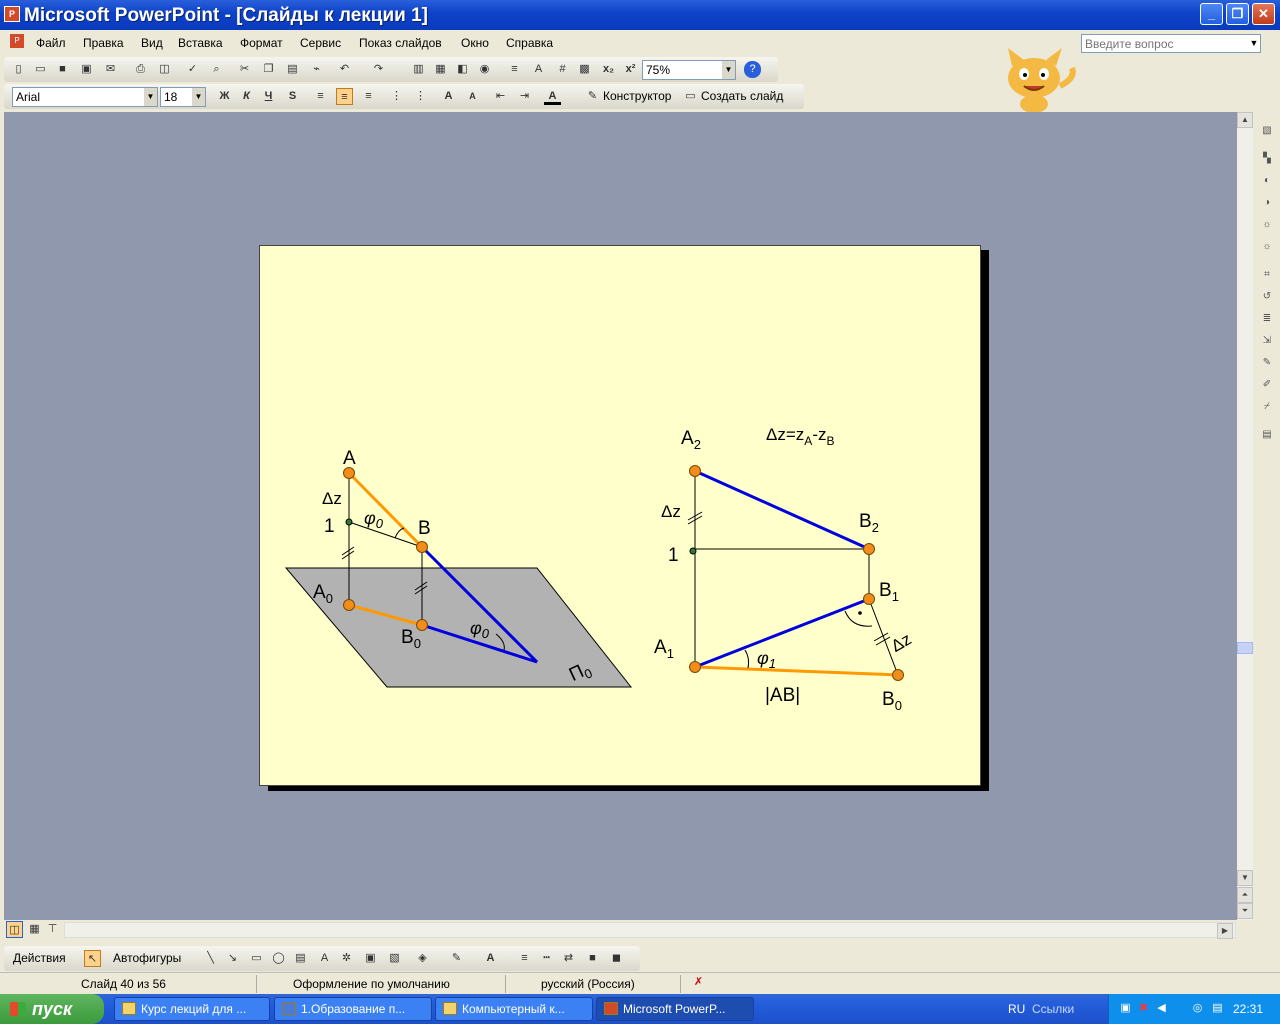 This screenshot has height=1024, width=1280. What do you see at coordinates (40, 69) in the screenshot?
I see `open-icon: ▭` at bounding box center [40, 69].